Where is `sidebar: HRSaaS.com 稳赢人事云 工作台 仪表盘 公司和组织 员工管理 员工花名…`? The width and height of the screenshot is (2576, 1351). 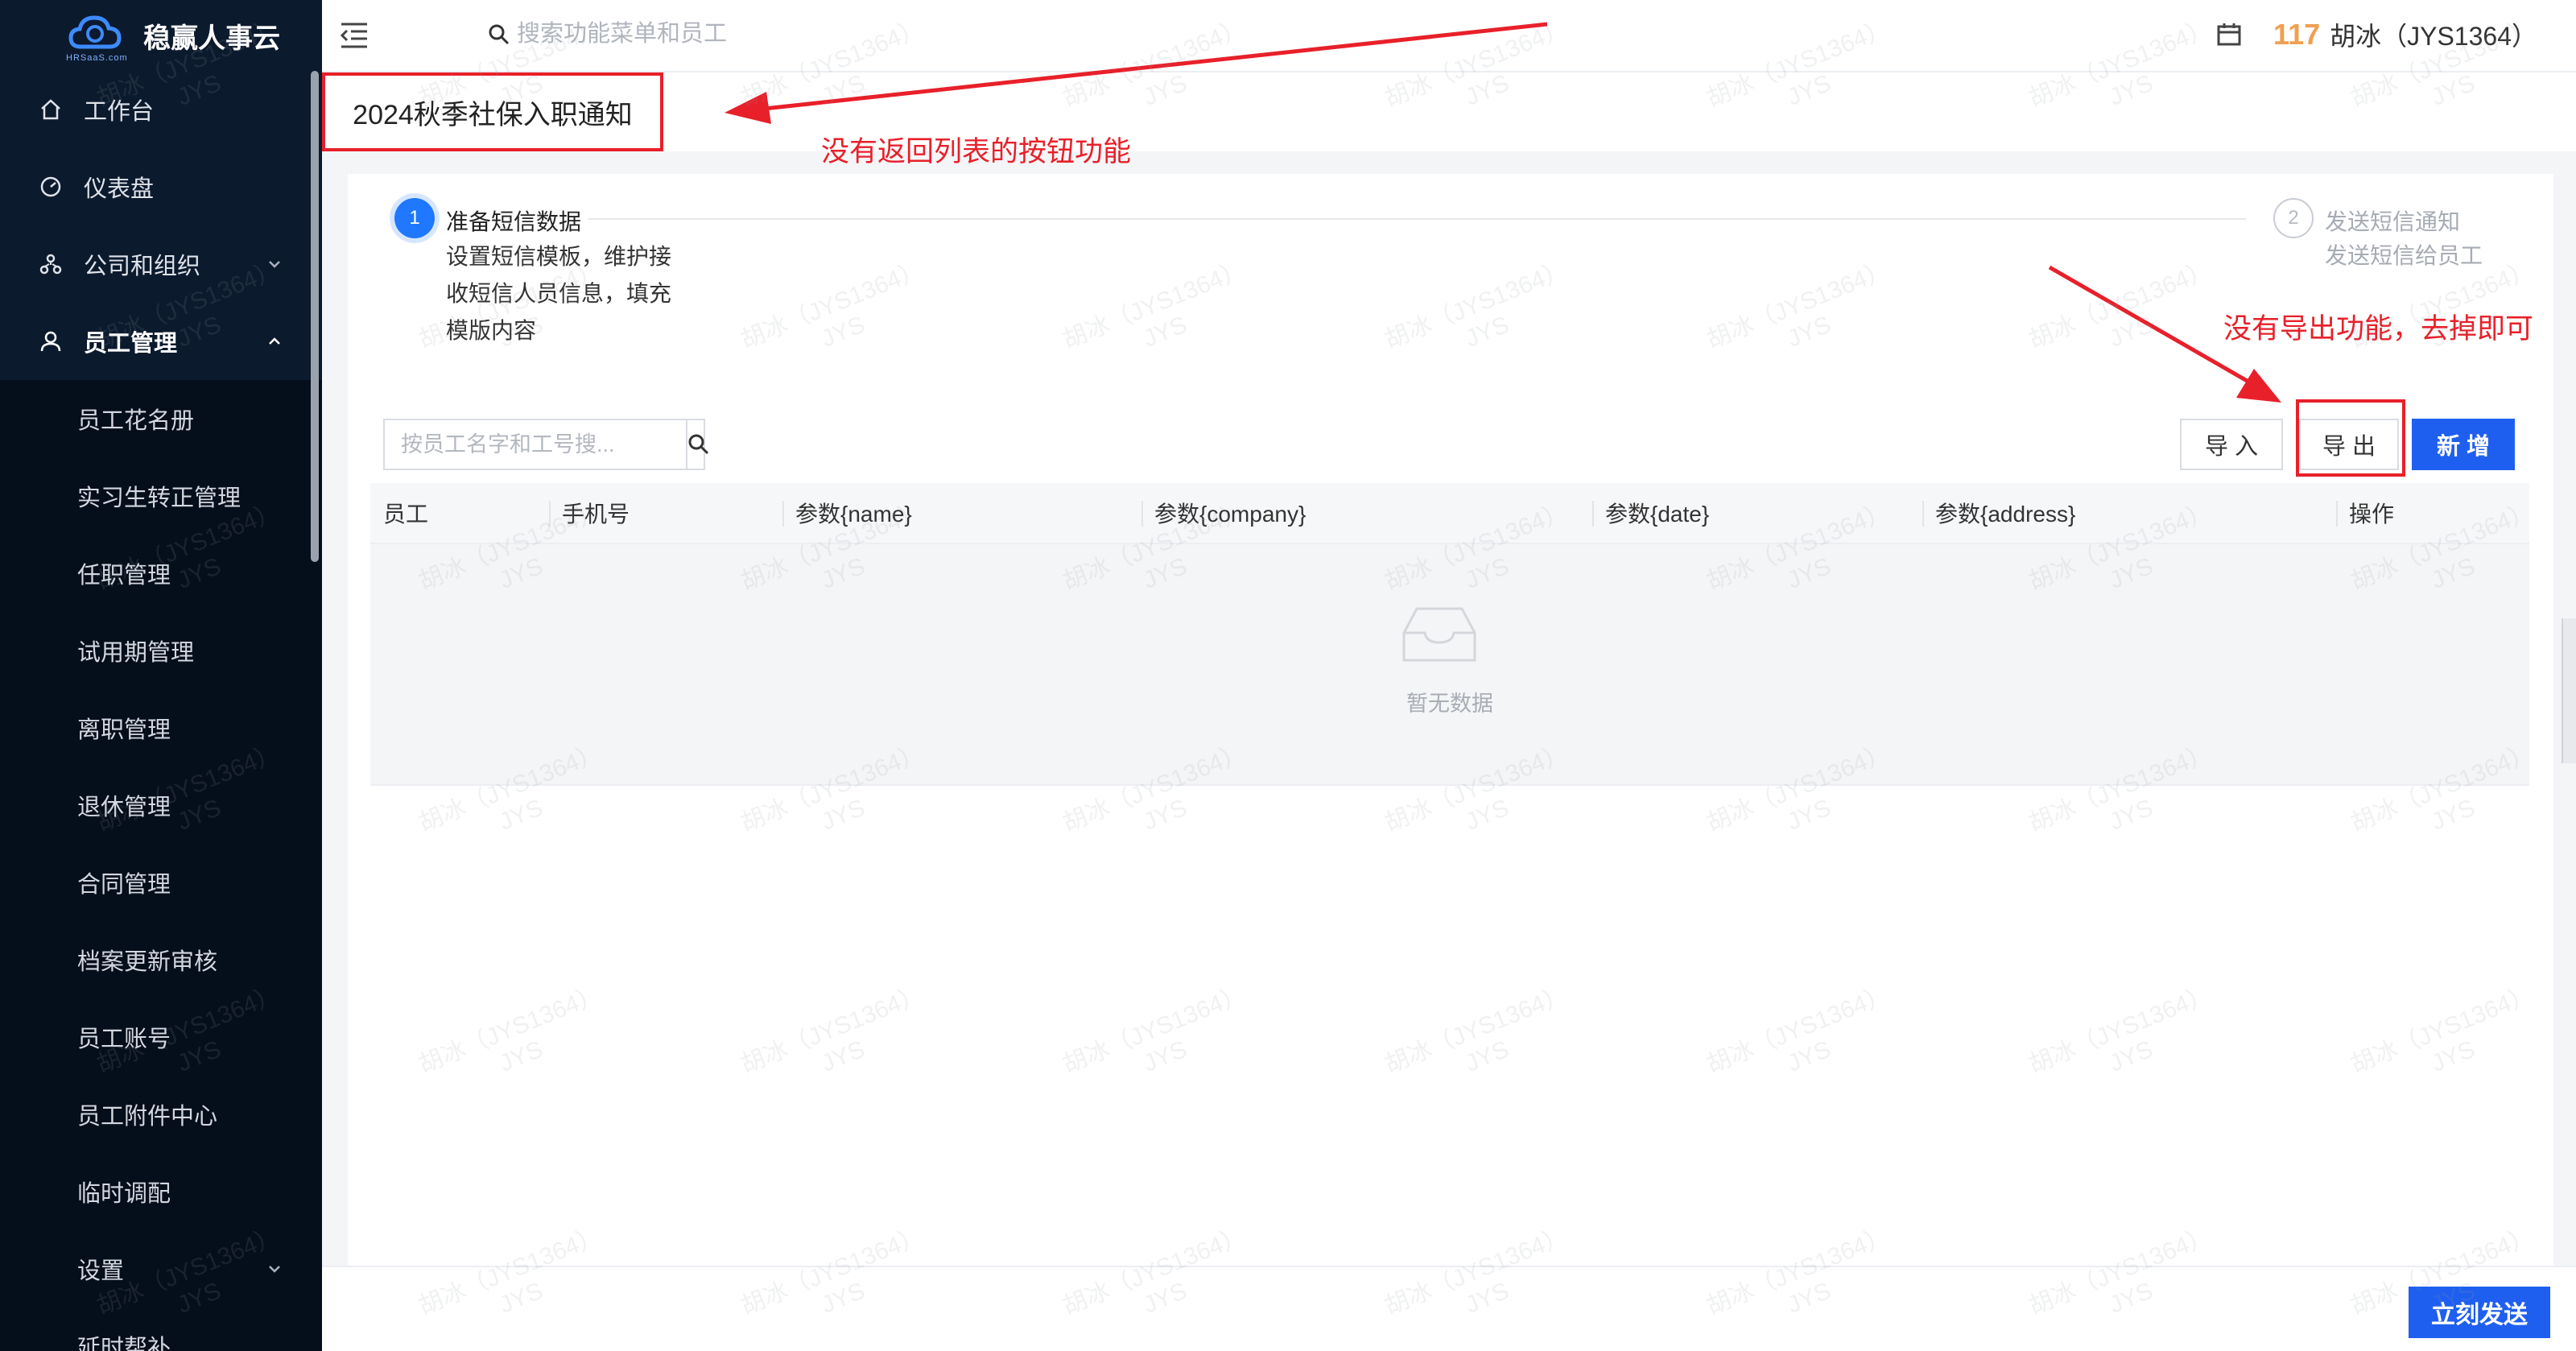
sidebar: HRSaaS.com 稳赢人事云 工作台 仪表盘 公司和组织 员工管理 员工花名… is located at coordinates (161, 675).